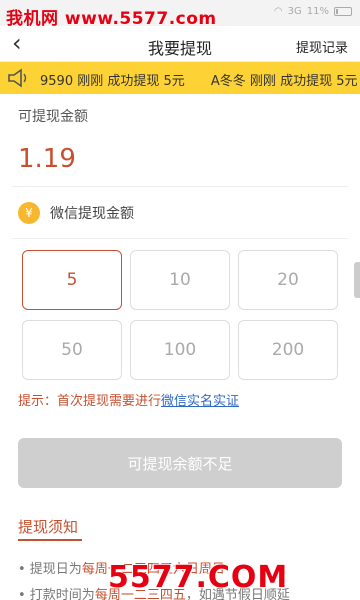 This screenshot has height=600, width=360. What do you see at coordinates (200, 79) in the screenshot?
I see `ticker-text: 9590 刚刚 成功提现 5元 A冬冬 刚刚 成功提现 5元` at bounding box center [200, 79].